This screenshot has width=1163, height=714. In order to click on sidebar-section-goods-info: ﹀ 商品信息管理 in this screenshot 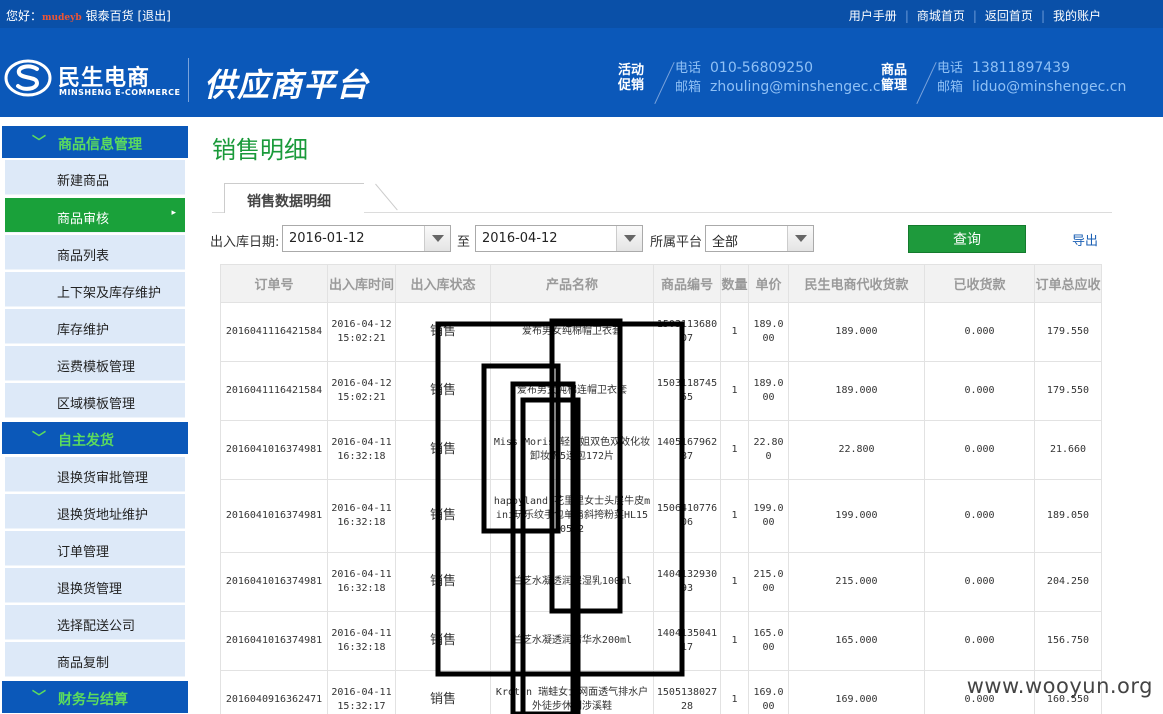, I will do `click(95, 142)`.